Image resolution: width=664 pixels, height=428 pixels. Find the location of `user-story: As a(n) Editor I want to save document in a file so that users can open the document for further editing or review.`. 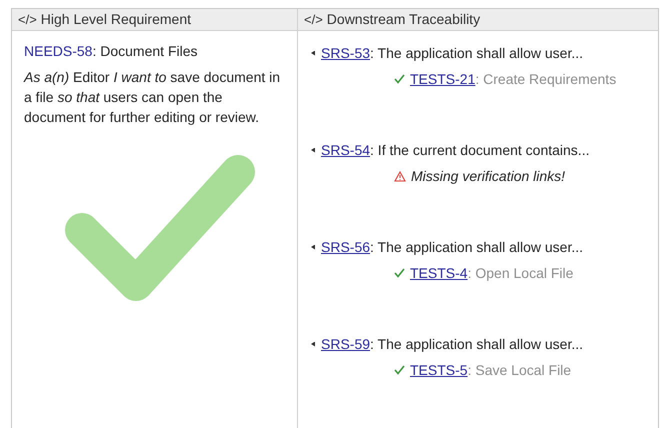

user-story: As a(n) Editor I want to save document in a file so that users can open the document for further editing or review. is located at coordinates (153, 97).